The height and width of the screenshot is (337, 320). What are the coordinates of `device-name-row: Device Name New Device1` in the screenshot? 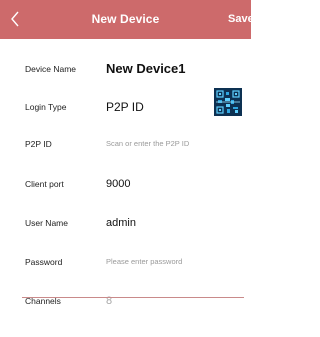 It's located at (125, 69).